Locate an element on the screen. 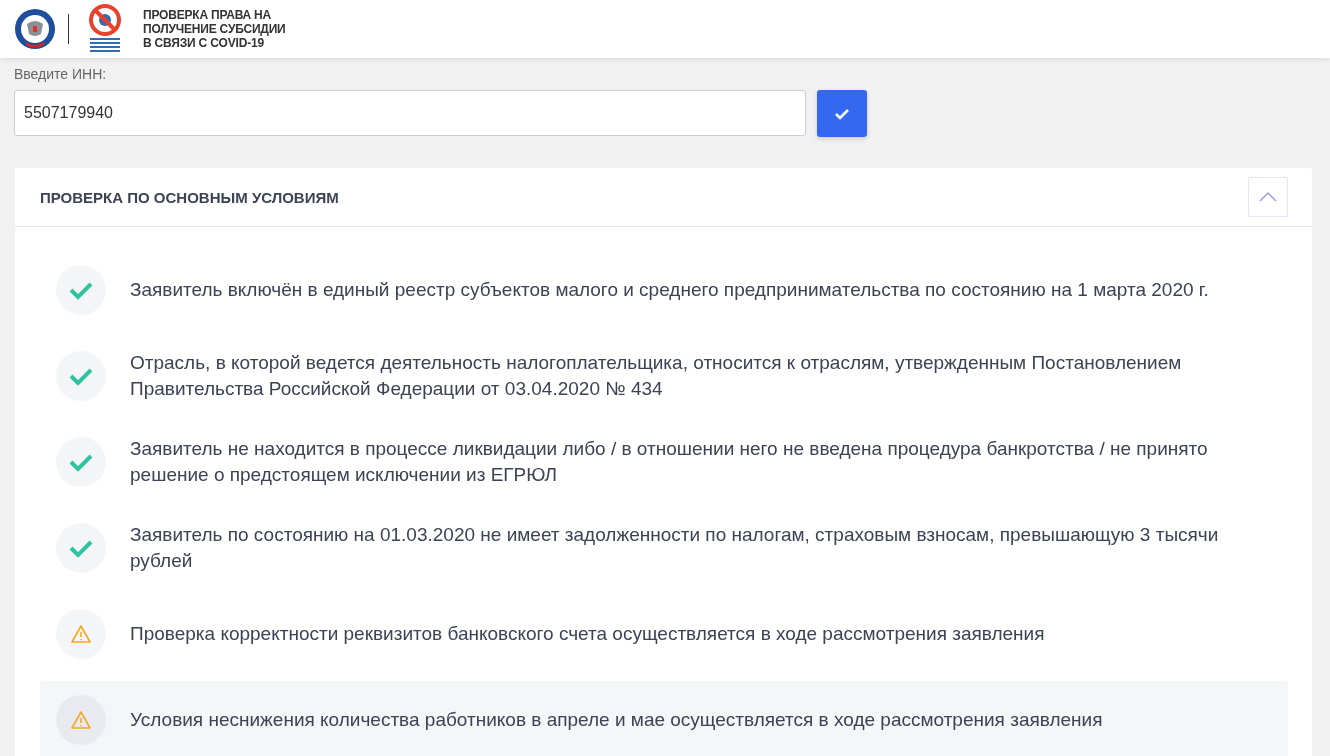 This screenshot has width=1330, height=756. condition-text: Отрасль, в которой ведется деятельность налогоплательщика, относится к отраслям, утвержденным Постановлением Правительства Российской Федерации от 03.04.2020 № 434 is located at coordinates (656, 376).